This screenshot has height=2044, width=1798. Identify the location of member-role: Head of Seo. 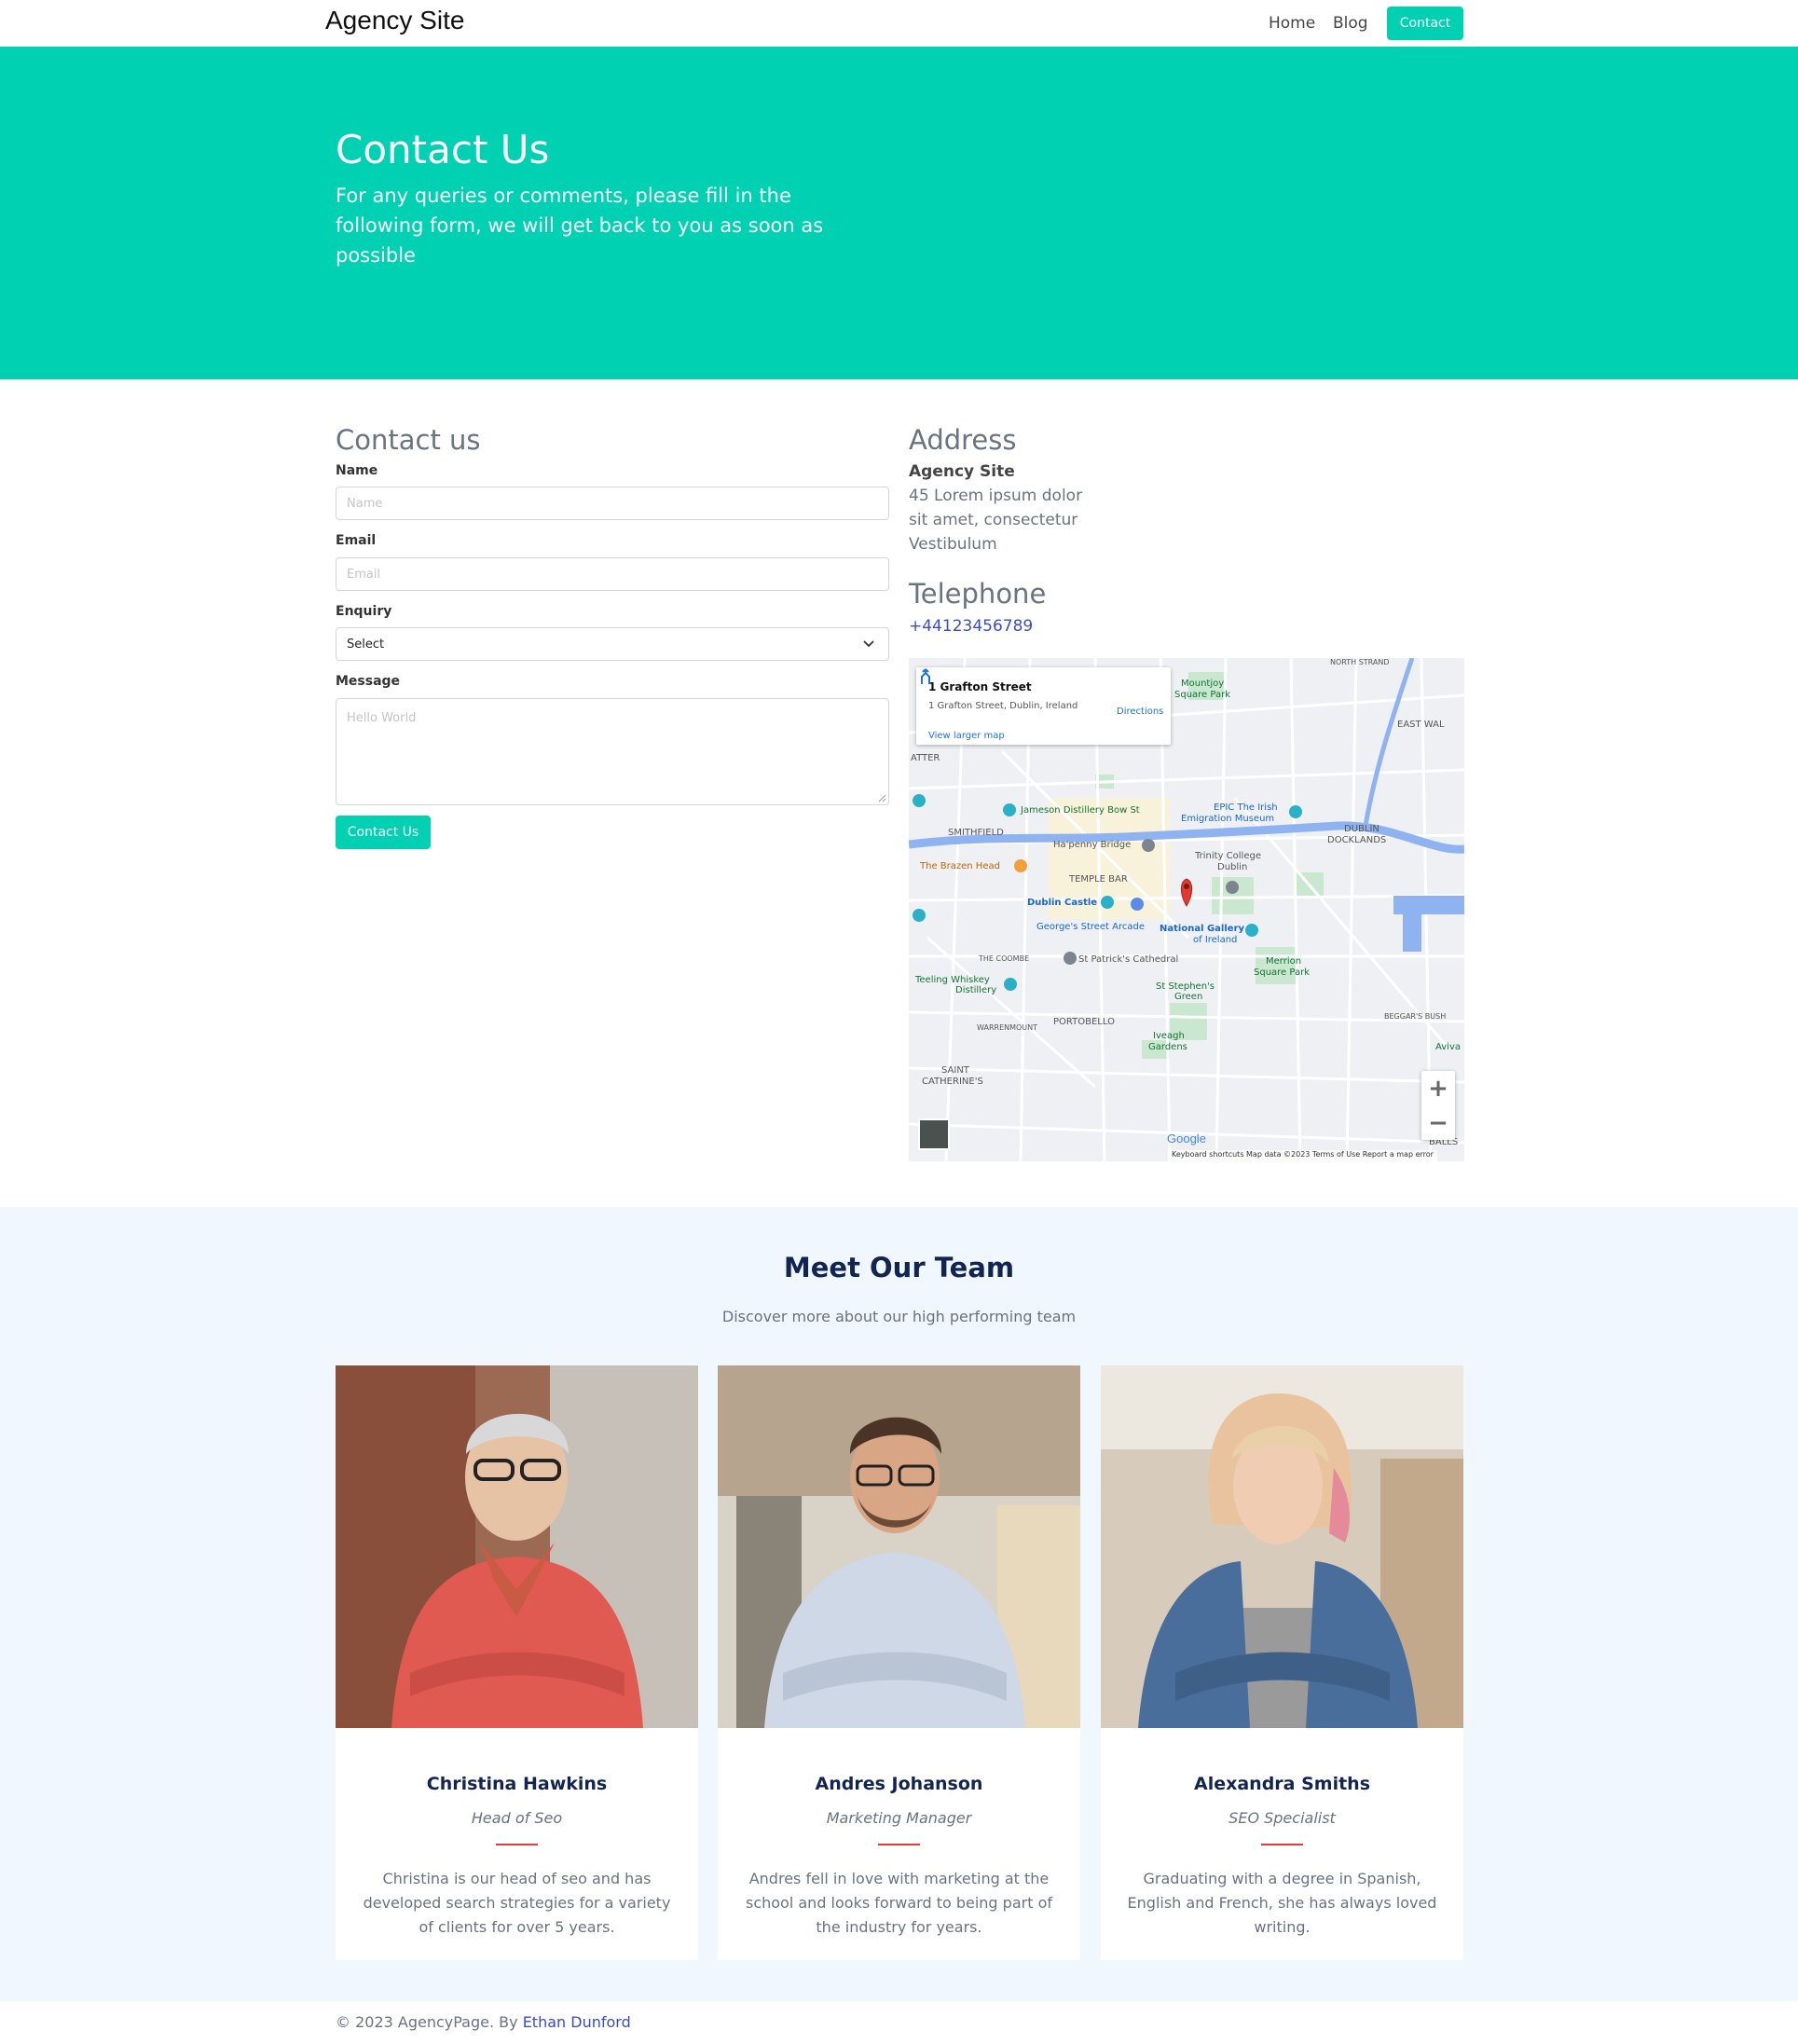
(517, 1818).